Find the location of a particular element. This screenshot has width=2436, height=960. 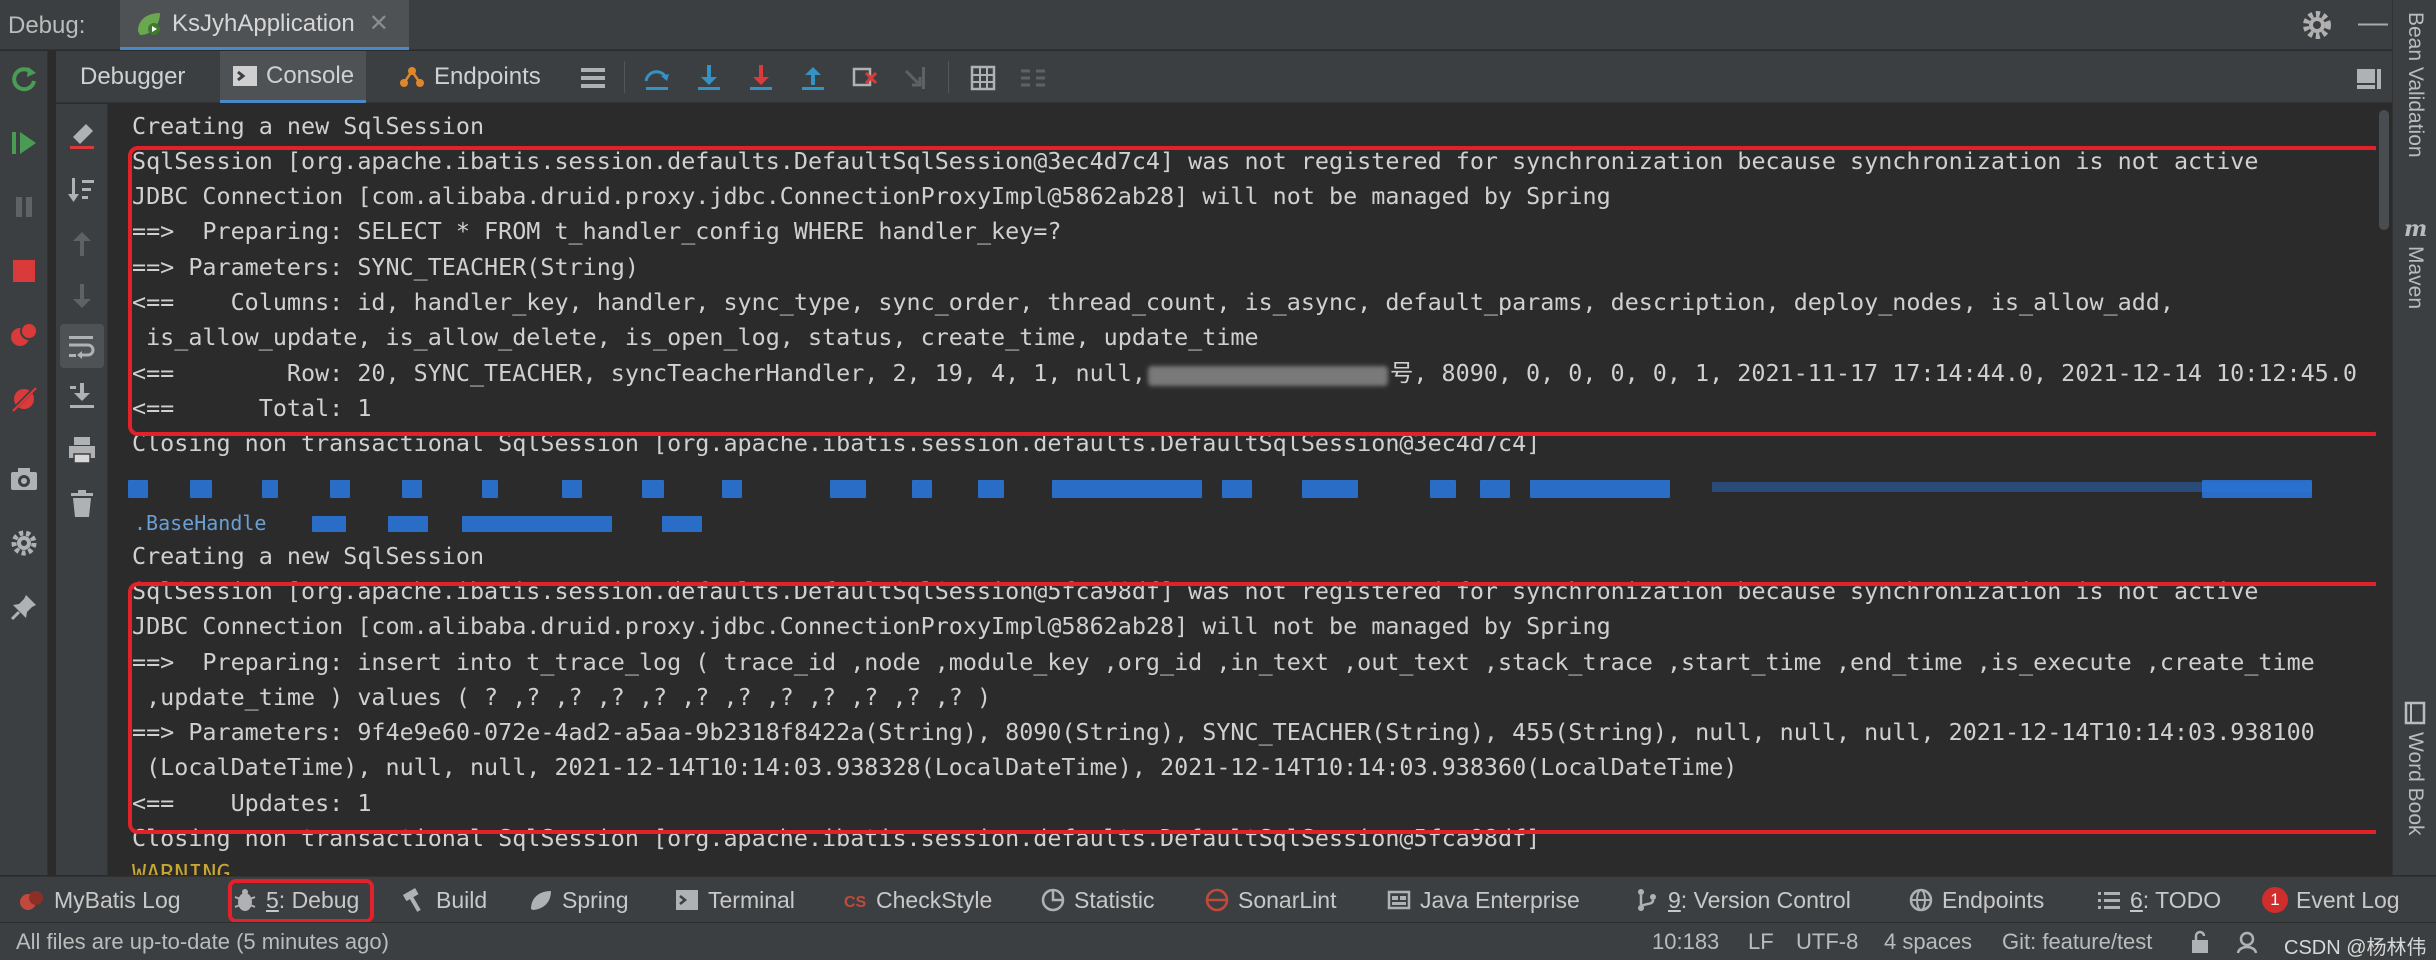

step-out-icon is located at coordinates (813, 78).